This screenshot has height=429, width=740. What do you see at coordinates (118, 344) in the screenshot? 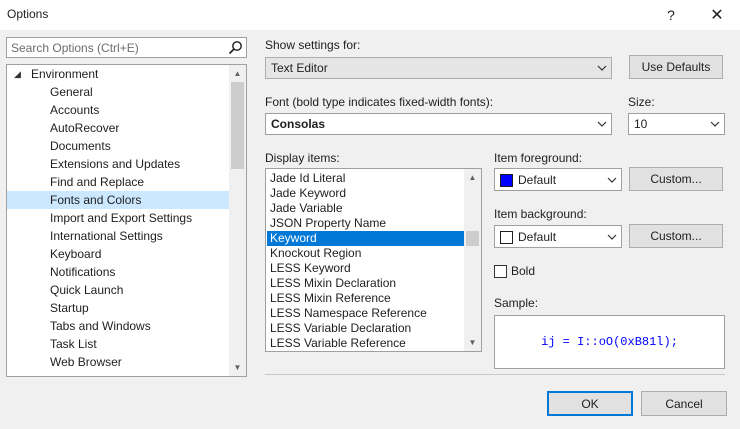
I see `tree-item: Task List` at bounding box center [118, 344].